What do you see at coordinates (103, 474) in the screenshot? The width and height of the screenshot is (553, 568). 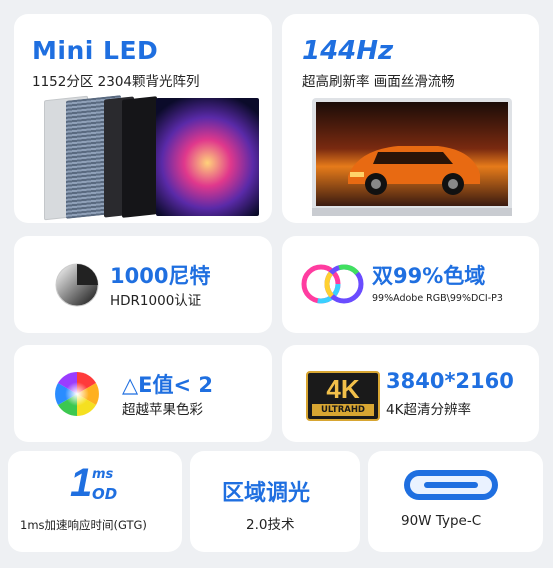 I see `1ms-logo-ms: ms` at bounding box center [103, 474].